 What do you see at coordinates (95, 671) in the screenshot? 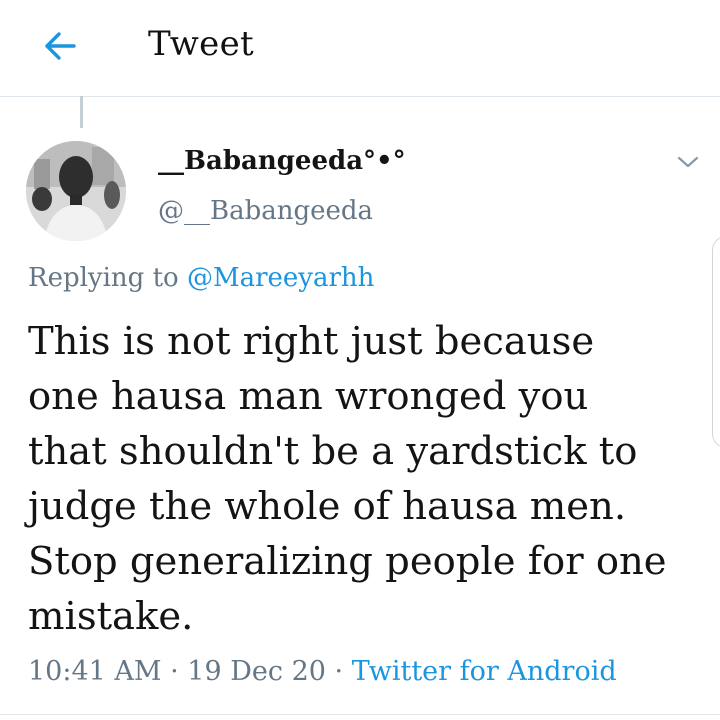
I see `tweet-time: 10:41 AM` at bounding box center [95, 671].